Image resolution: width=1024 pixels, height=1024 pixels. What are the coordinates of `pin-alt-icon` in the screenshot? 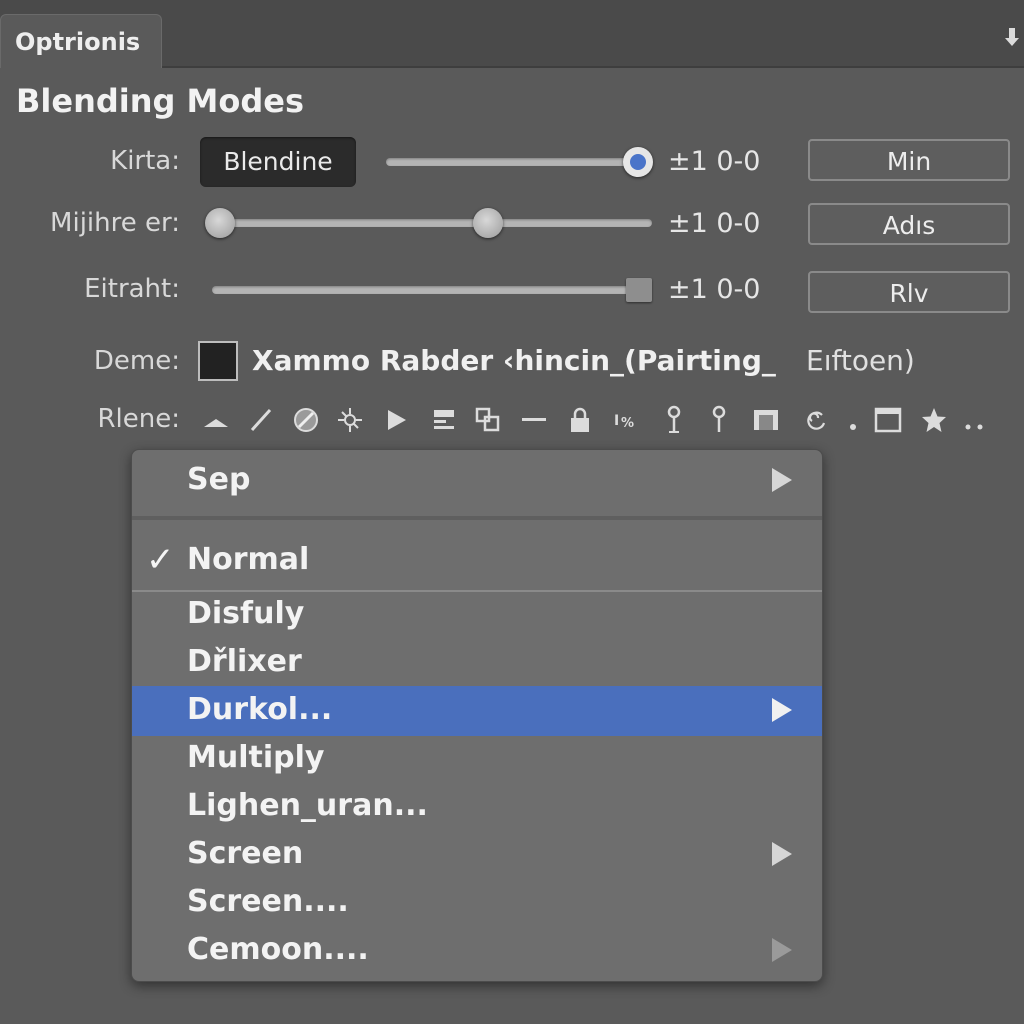 It's located at (719, 420).